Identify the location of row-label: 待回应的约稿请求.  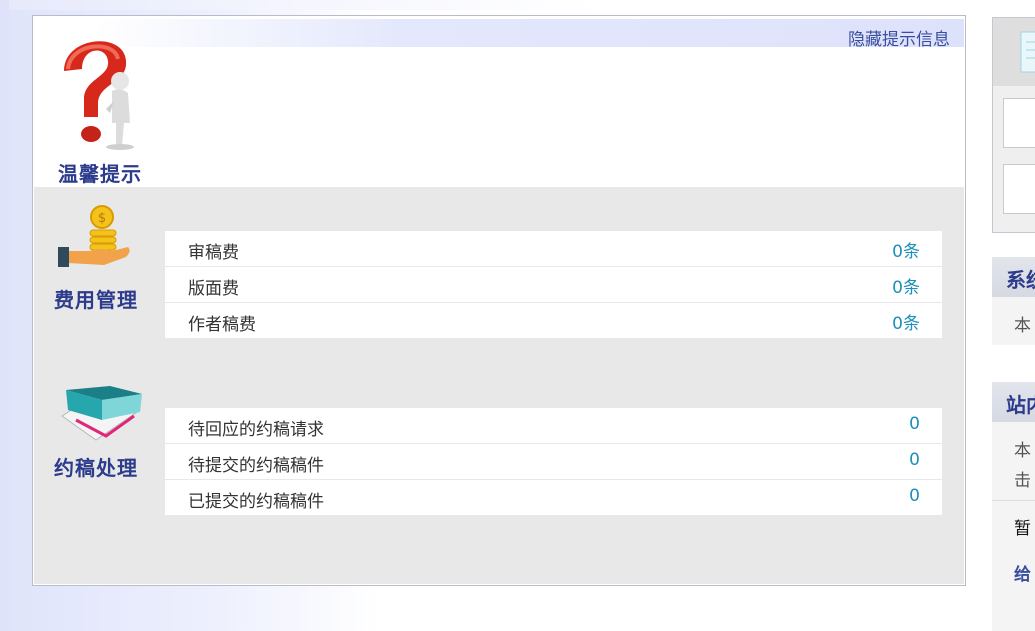
(256, 430).